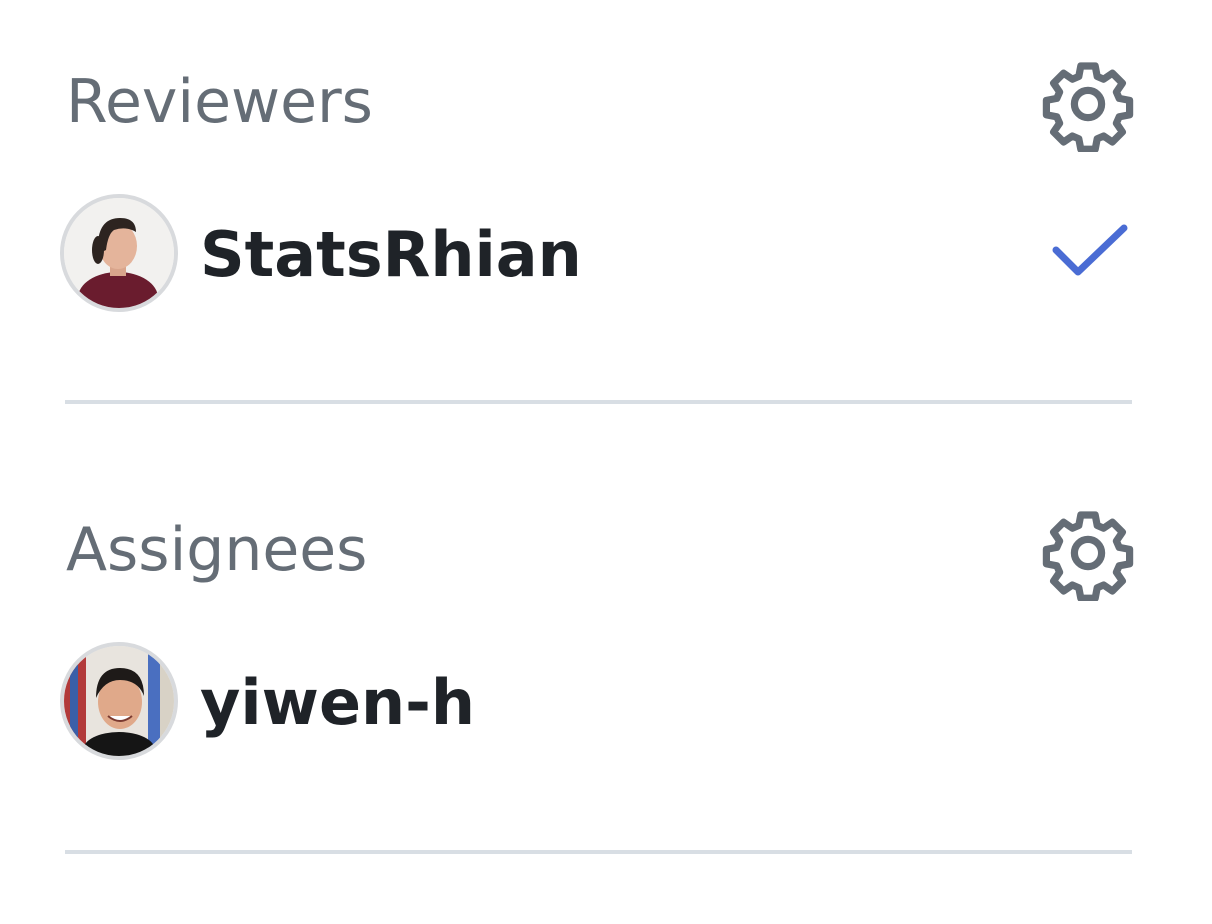  I want to click on check-icon, so click(1090, 250).